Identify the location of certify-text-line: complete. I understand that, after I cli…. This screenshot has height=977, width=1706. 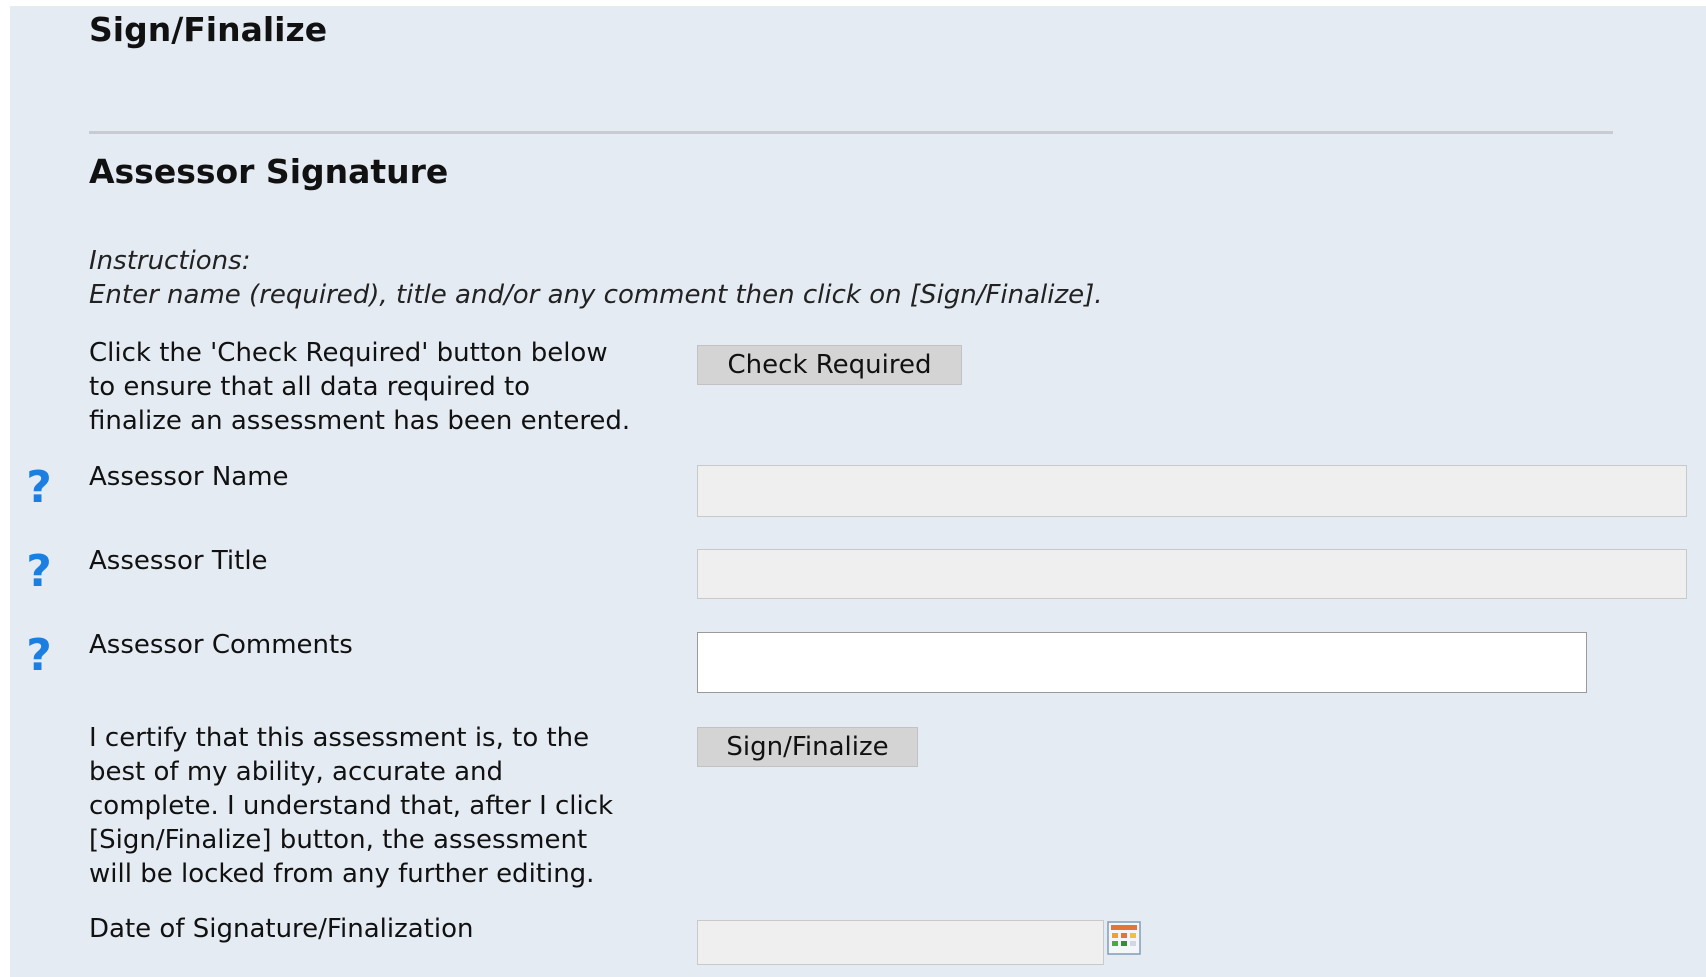
(351, 806).